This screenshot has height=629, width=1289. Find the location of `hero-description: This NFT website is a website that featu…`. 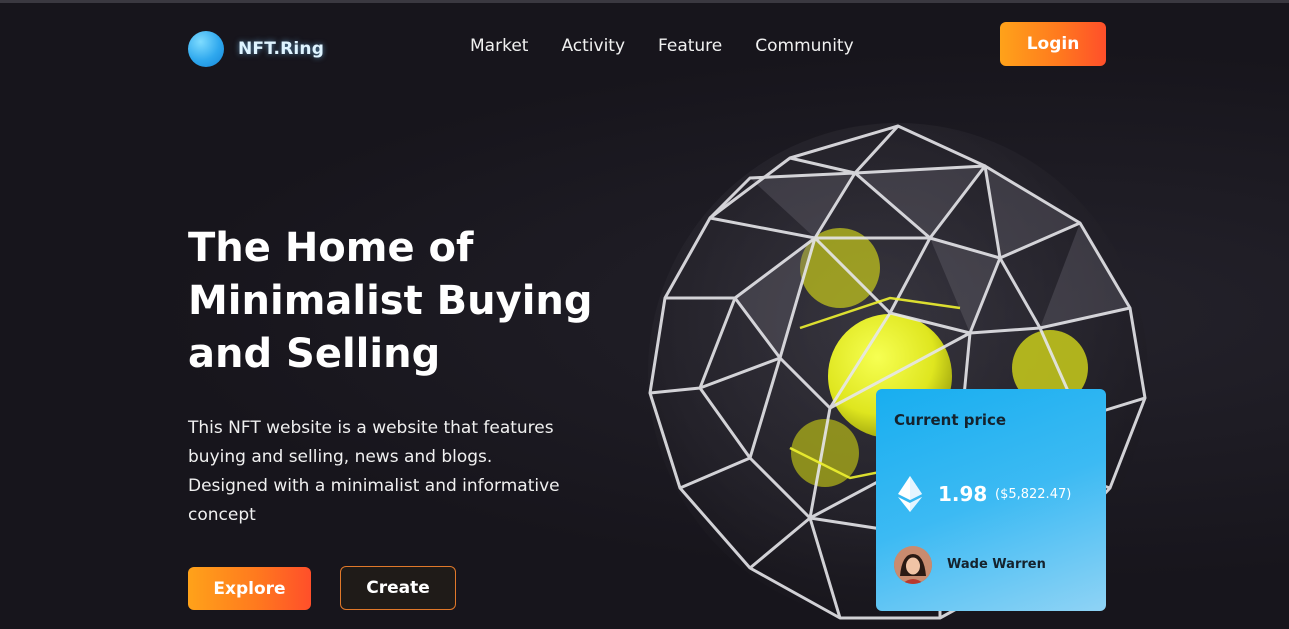

hero-description: This NFT website is a website that featu… is located at coordinates (408, 472).